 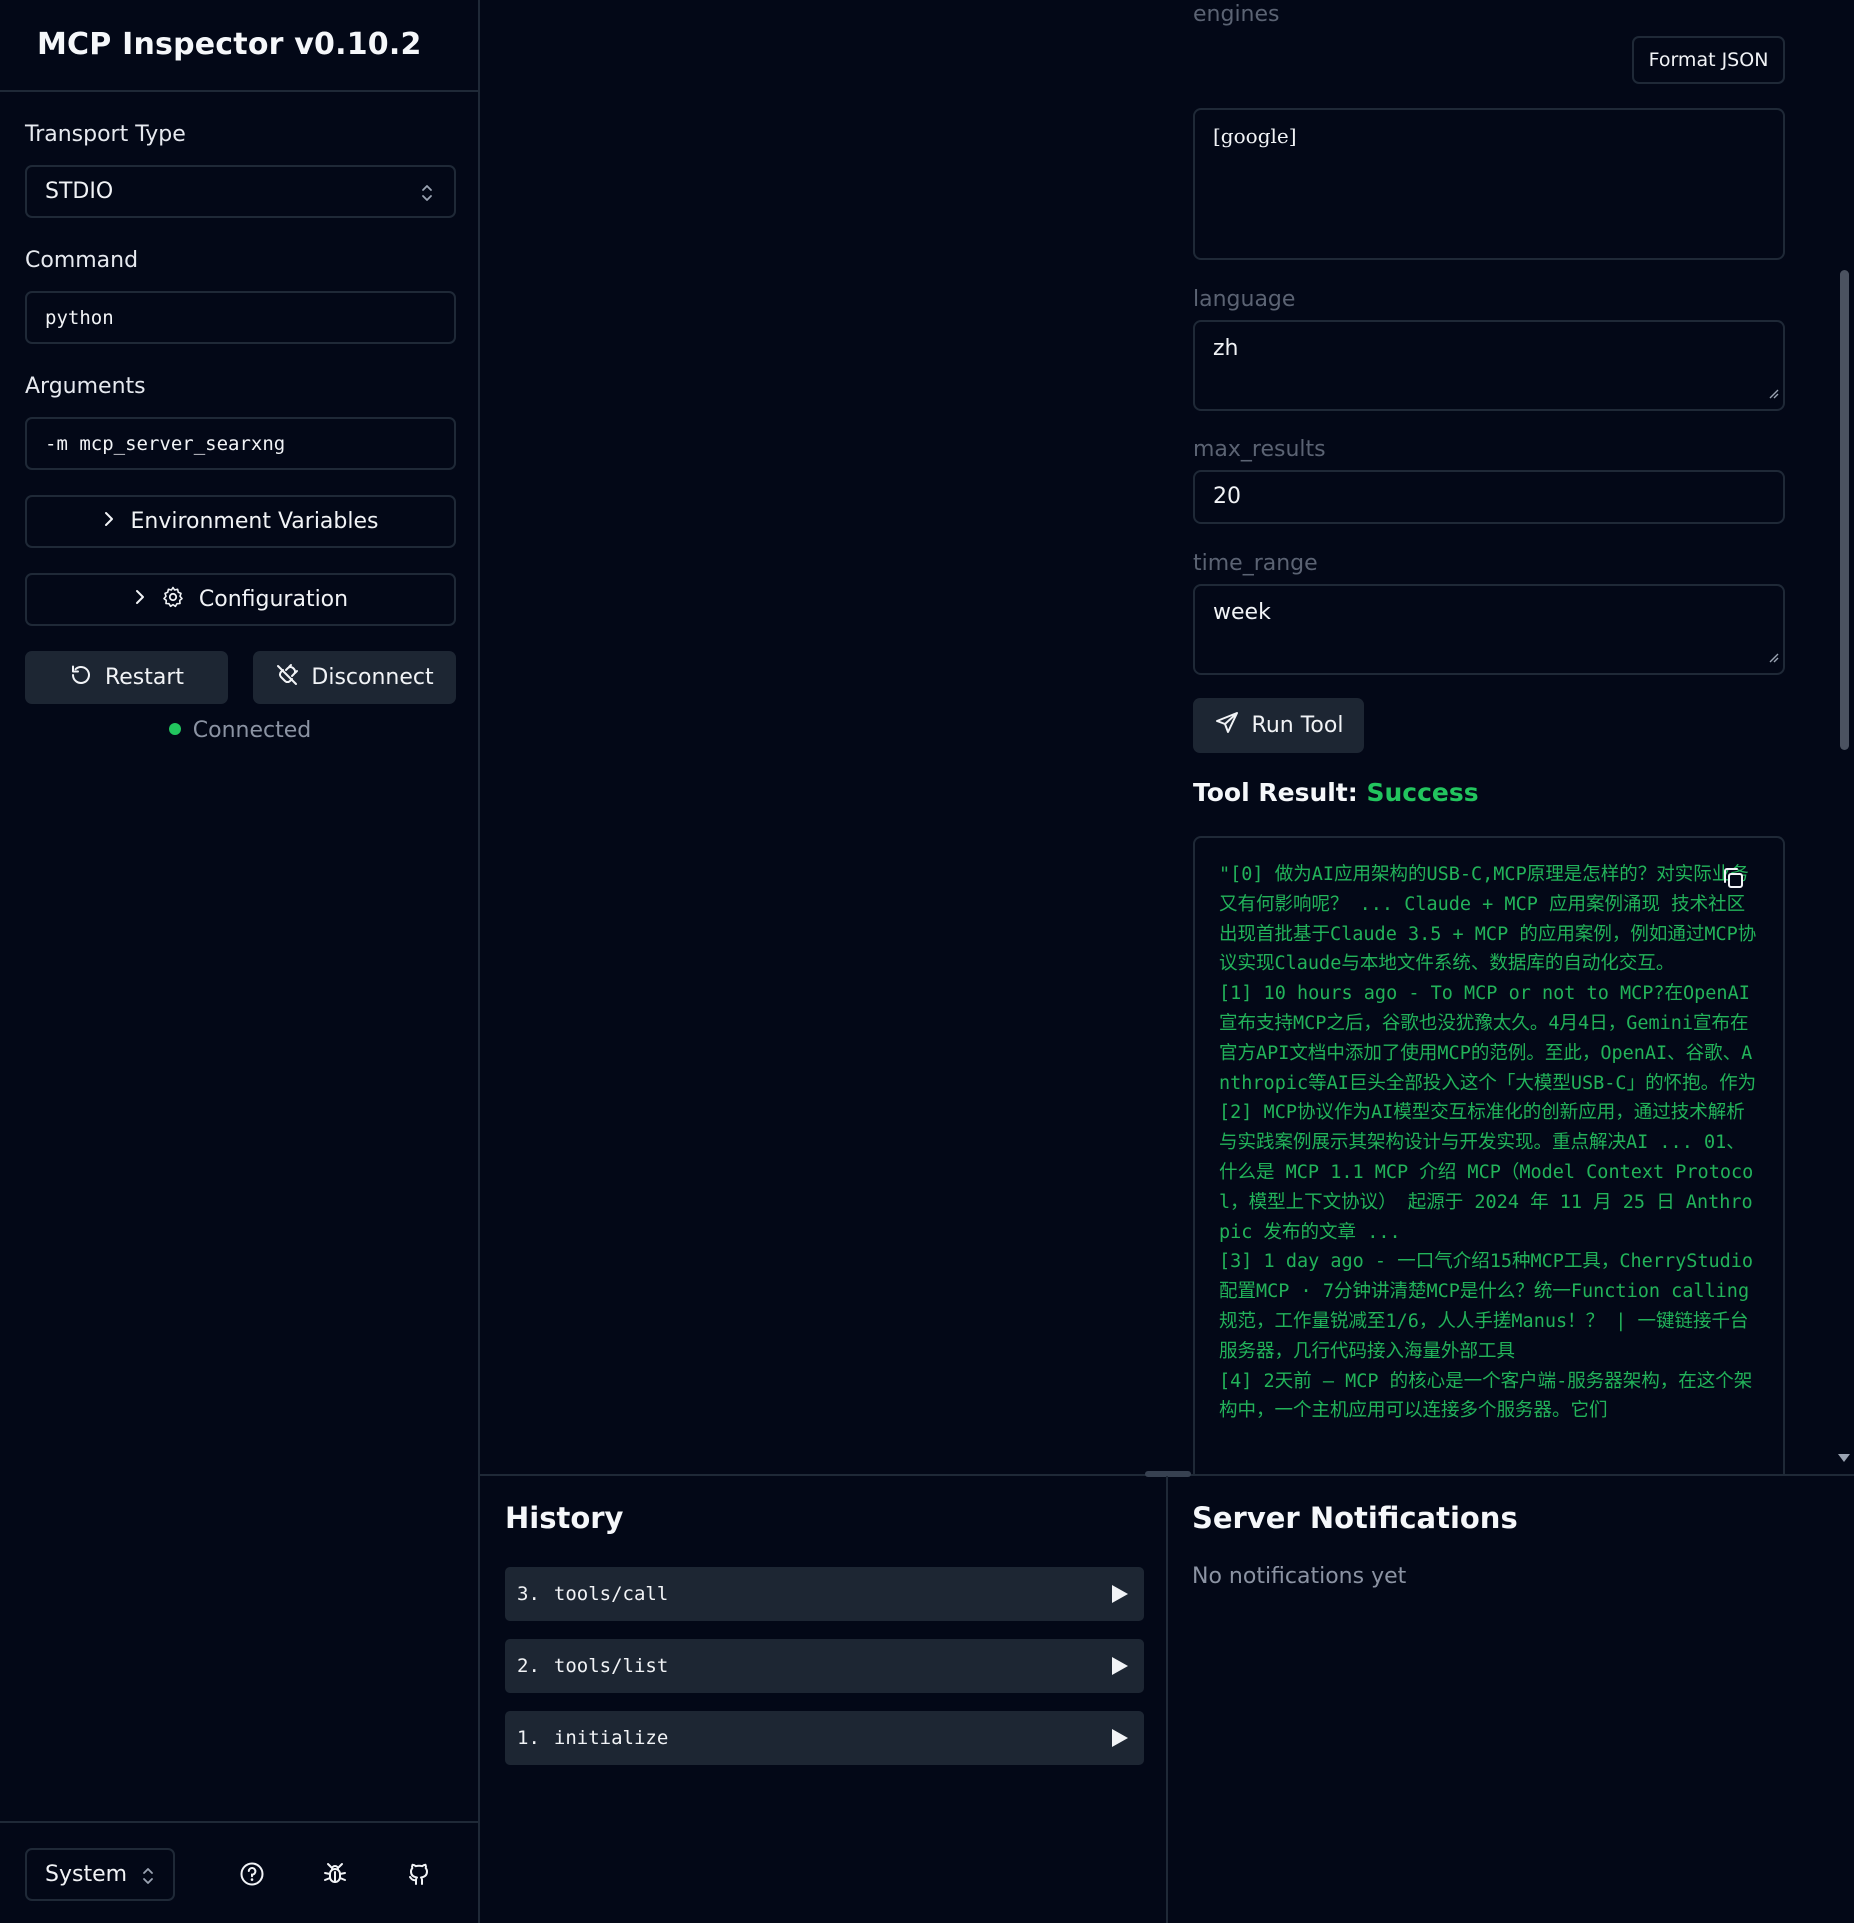 What do you see at coordinates (240, 191) in the screenshot?
I see `transport-type-select: STDIO` at bounding box center [240, 191].